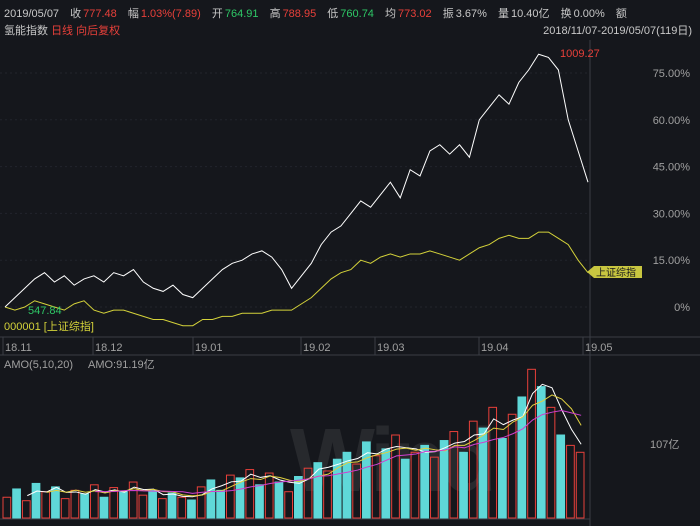  What do you see at coordinates (209, 348) in the screenshot?
I see `x-tick-label: 19.01` at bounding box center [209, 348].